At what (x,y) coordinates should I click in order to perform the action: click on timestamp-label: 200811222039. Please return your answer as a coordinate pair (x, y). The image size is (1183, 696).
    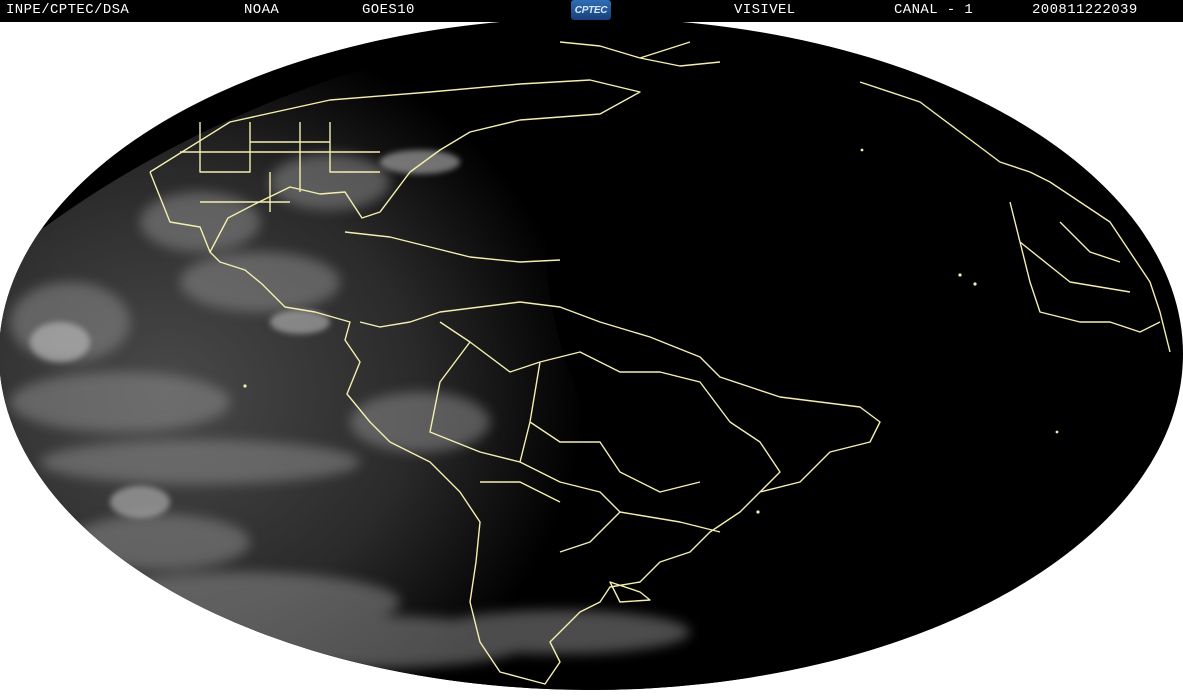
    Looking at the image, I should click on (1085, 10).